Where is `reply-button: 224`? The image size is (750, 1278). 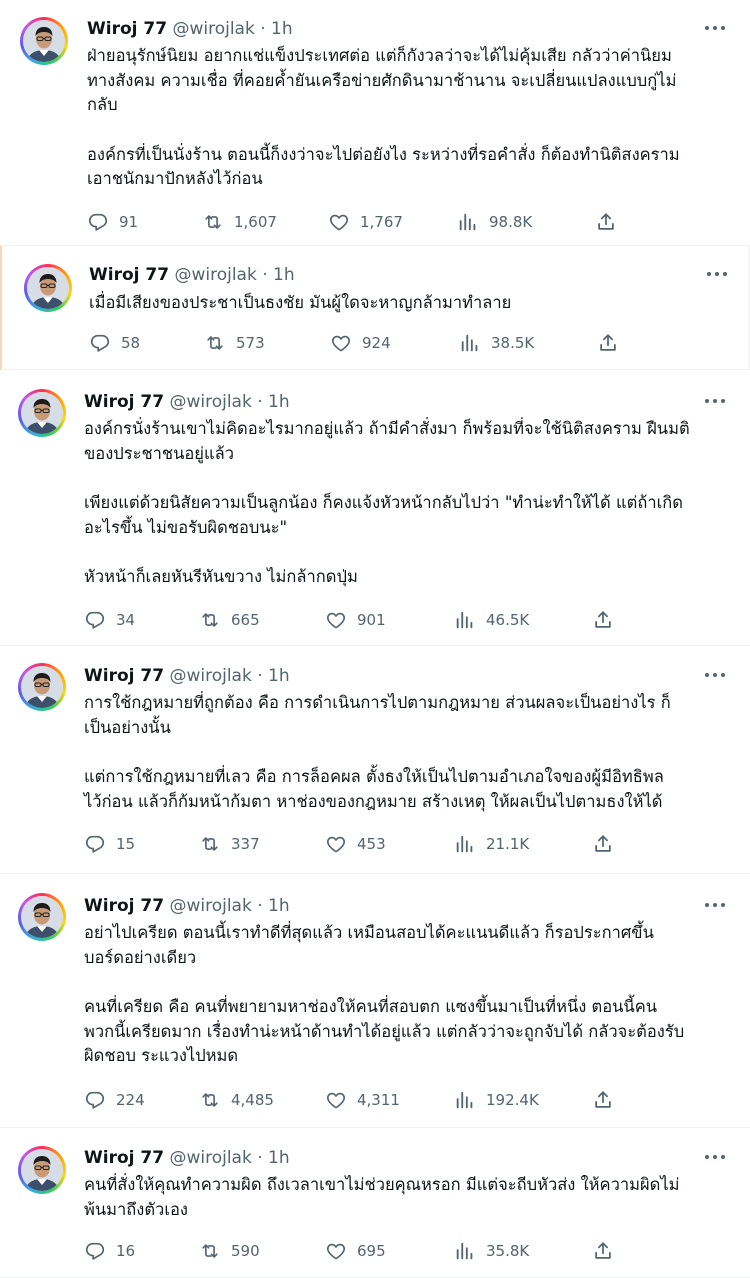
reply-button: 224 is located at coordinates (114, 1100).